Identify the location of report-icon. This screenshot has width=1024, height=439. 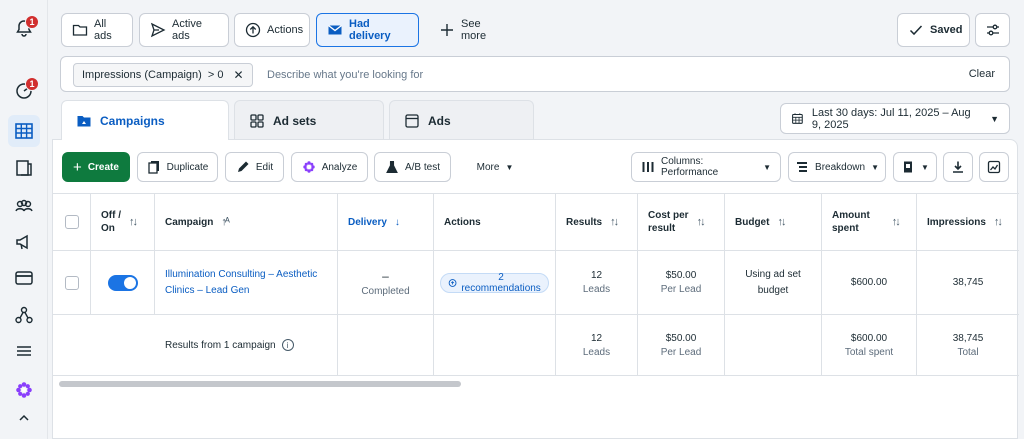
(908, 167).